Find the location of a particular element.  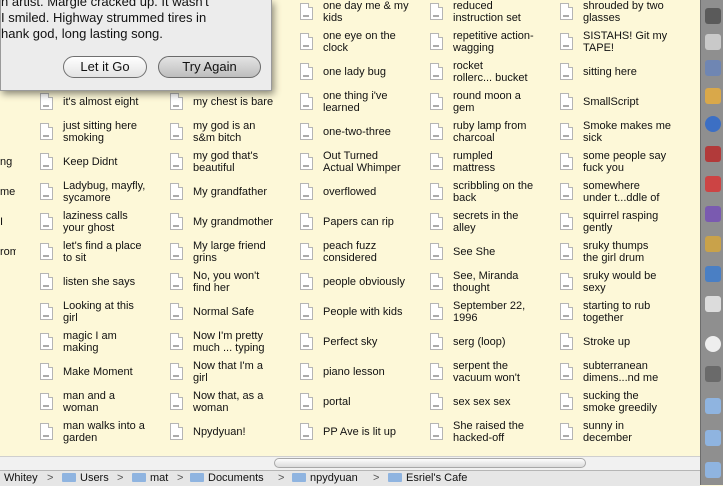

file-item: See She is located at coordinates (494, 255).